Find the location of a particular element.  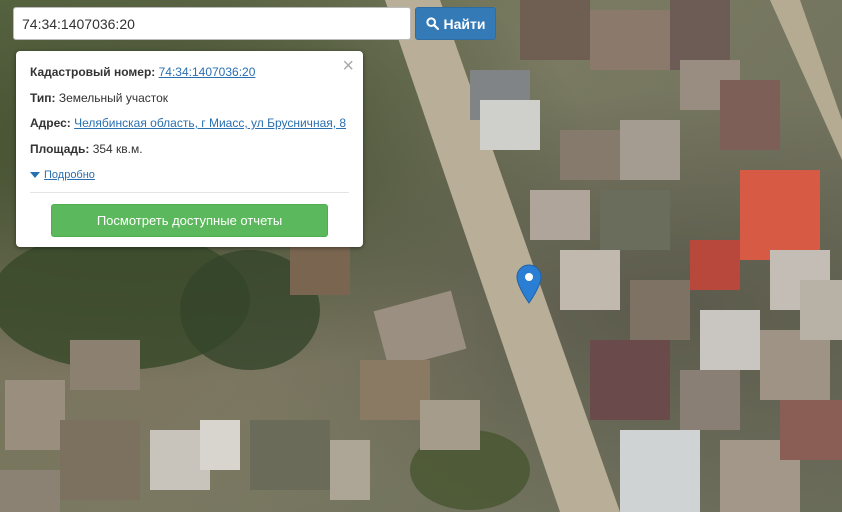

area-row: Площадь: 354 кв.м. is located at coordinates (189, 155).